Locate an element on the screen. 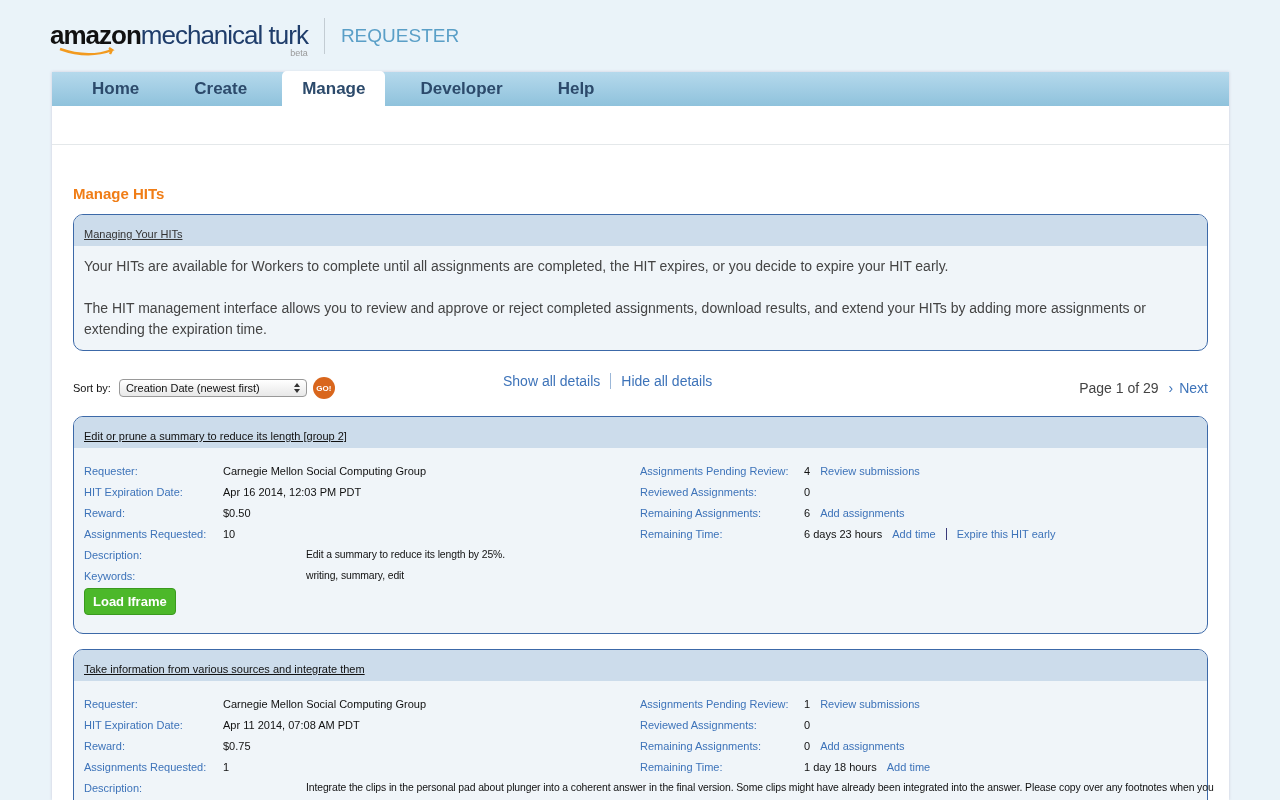 This screenshot has width=1280, height=800. next-link: Next is located at coordinates (1193, 388).